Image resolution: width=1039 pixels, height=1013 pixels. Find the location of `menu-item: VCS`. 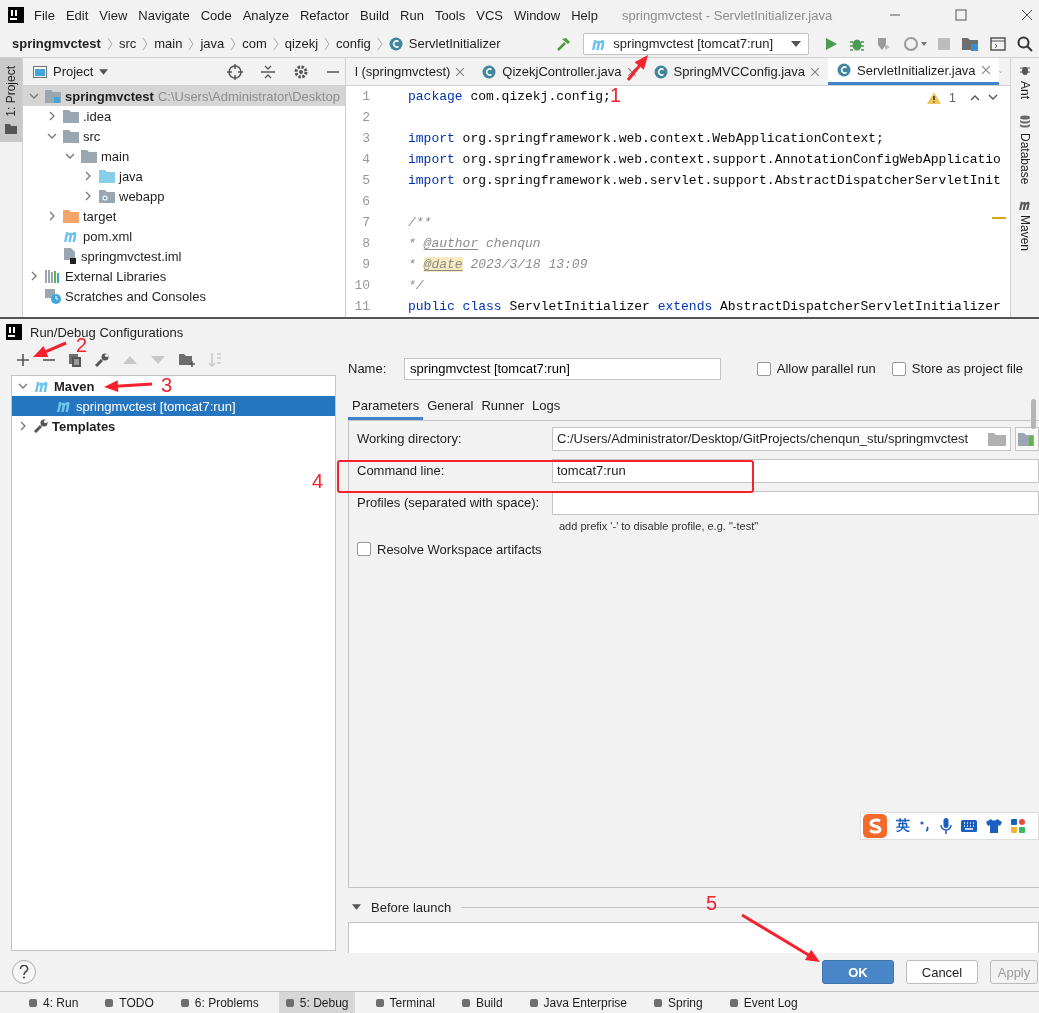

menu-item: VCS is located at coordinates (489, 15).